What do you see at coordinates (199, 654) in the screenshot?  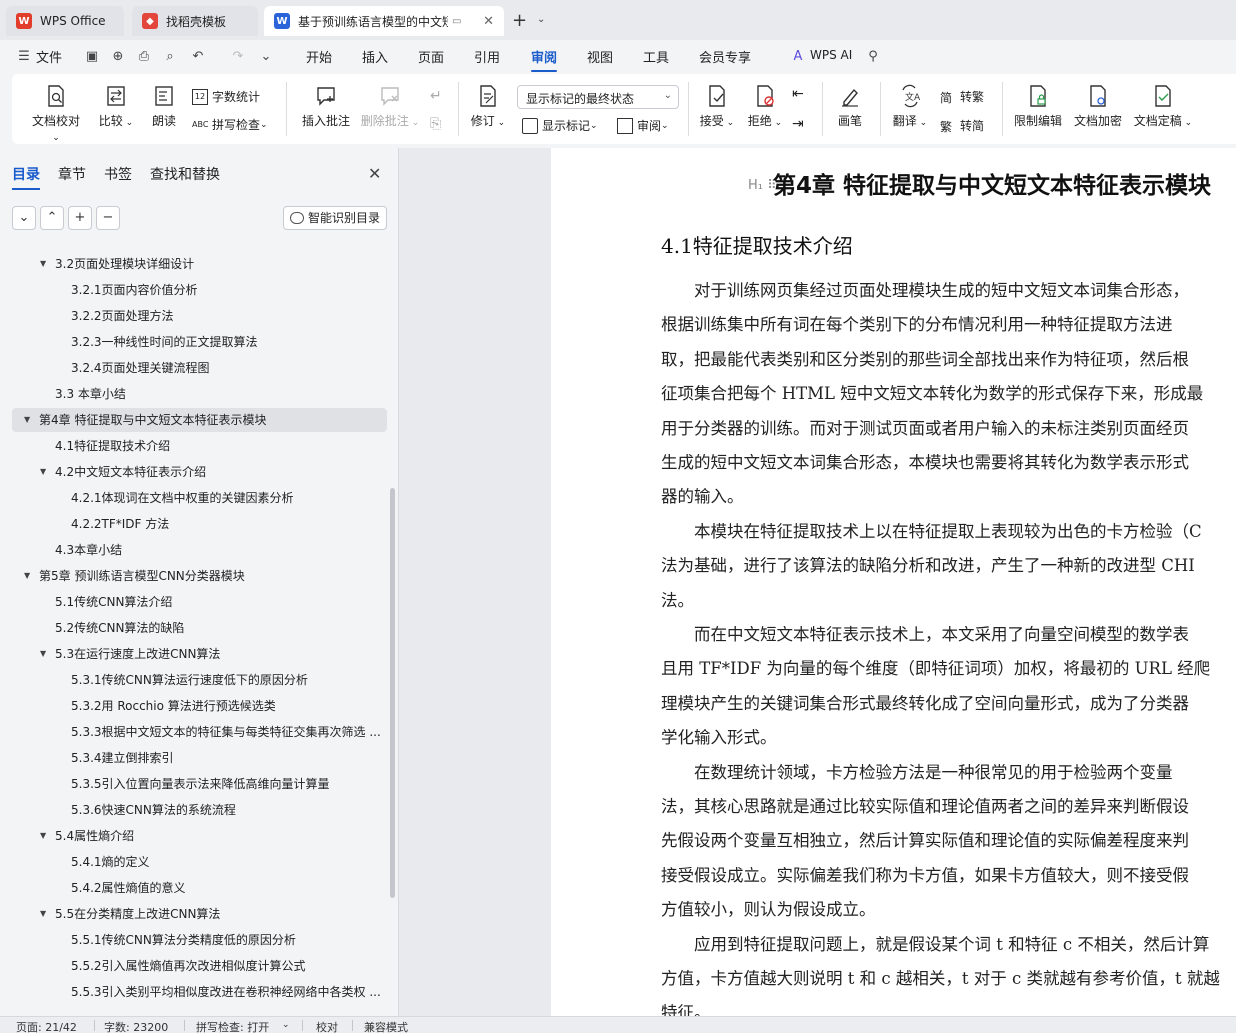 I see `toc-item: ▼ 5.3在运行速度上改进CNN算法` at bounding box center [199, 654].